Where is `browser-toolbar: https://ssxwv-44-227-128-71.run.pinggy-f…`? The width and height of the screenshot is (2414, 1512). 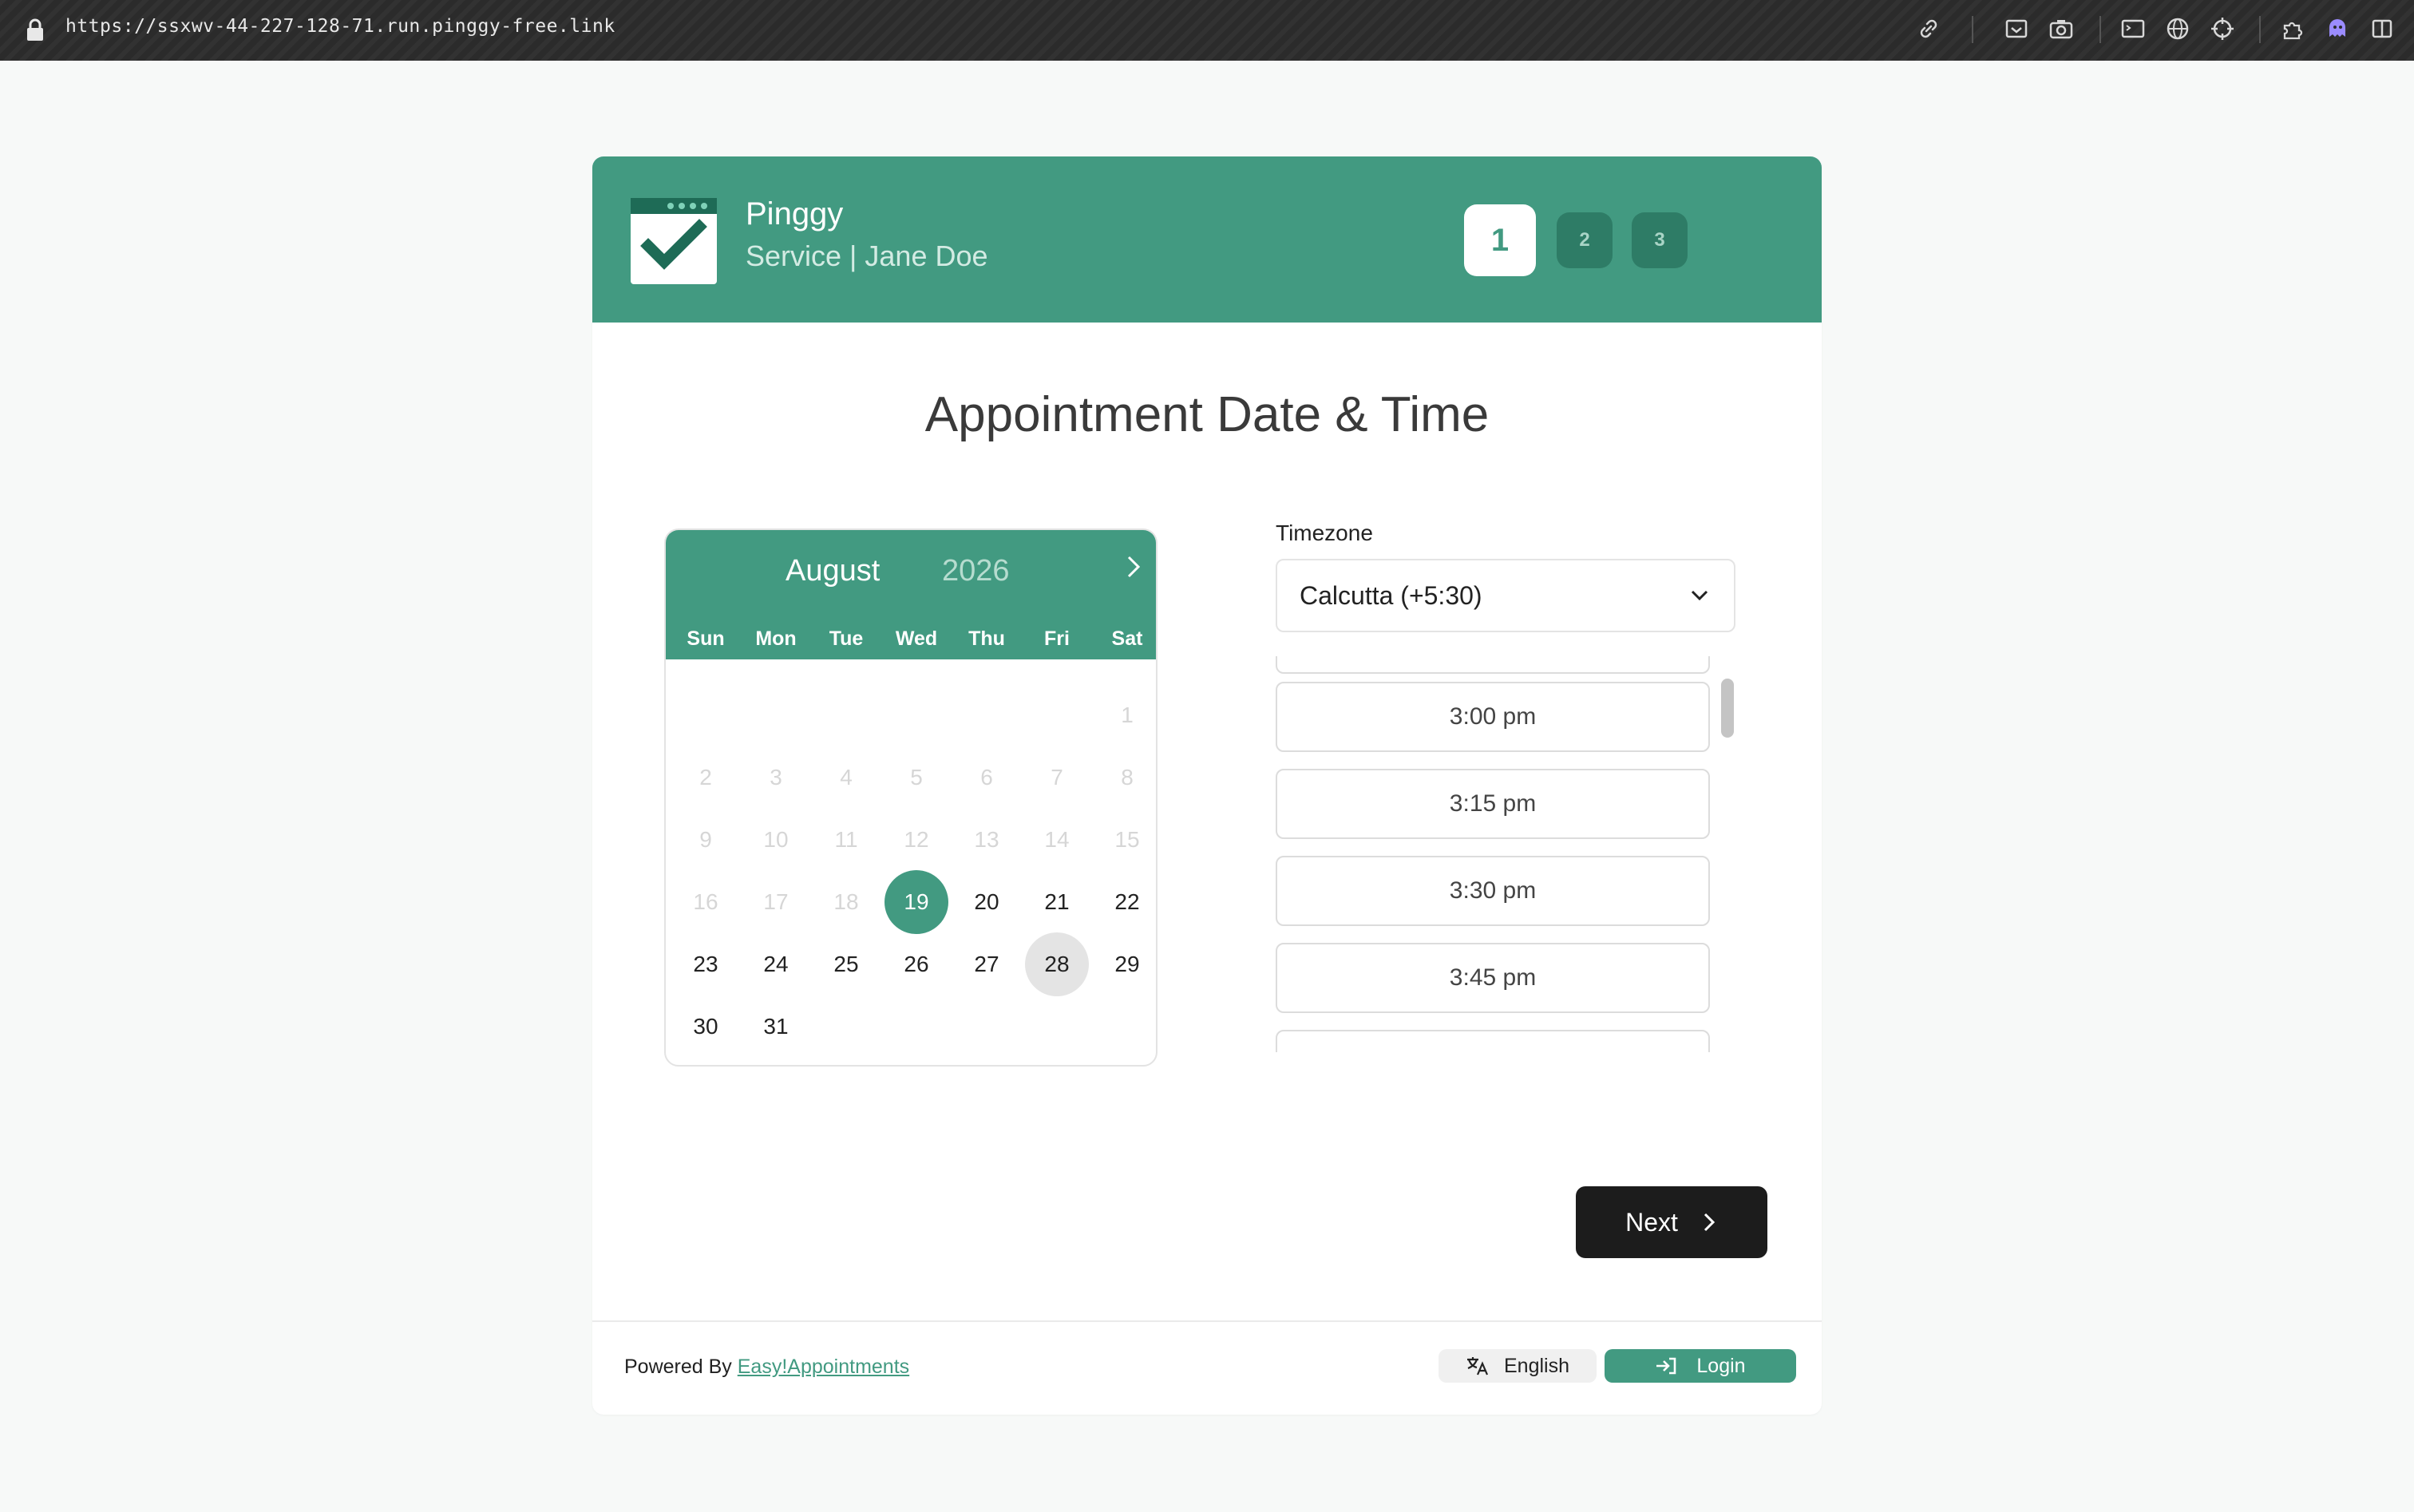 browser-toolbar: https://ssxwv-44-227-128-71.run.pinggy-f… is located at coordinates (1207, 30).